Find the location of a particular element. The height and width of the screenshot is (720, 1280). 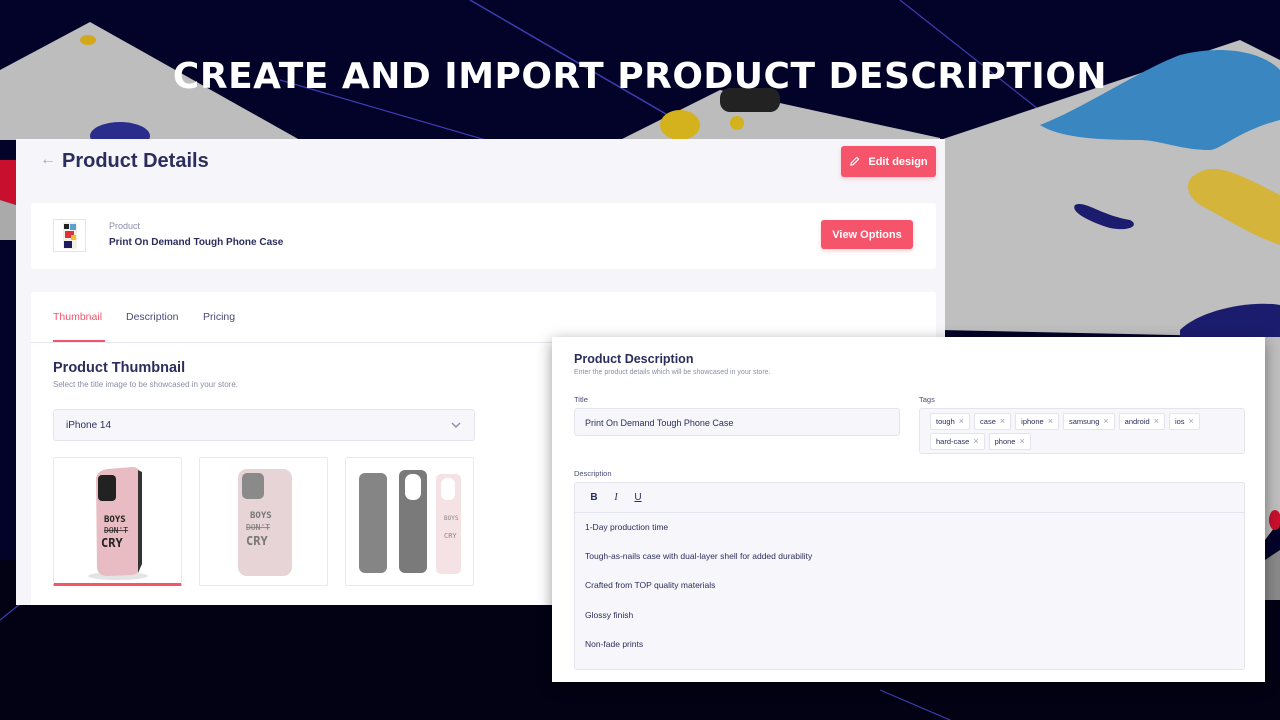

tag-chip: hard-case × is located at coordinates (957, 441).